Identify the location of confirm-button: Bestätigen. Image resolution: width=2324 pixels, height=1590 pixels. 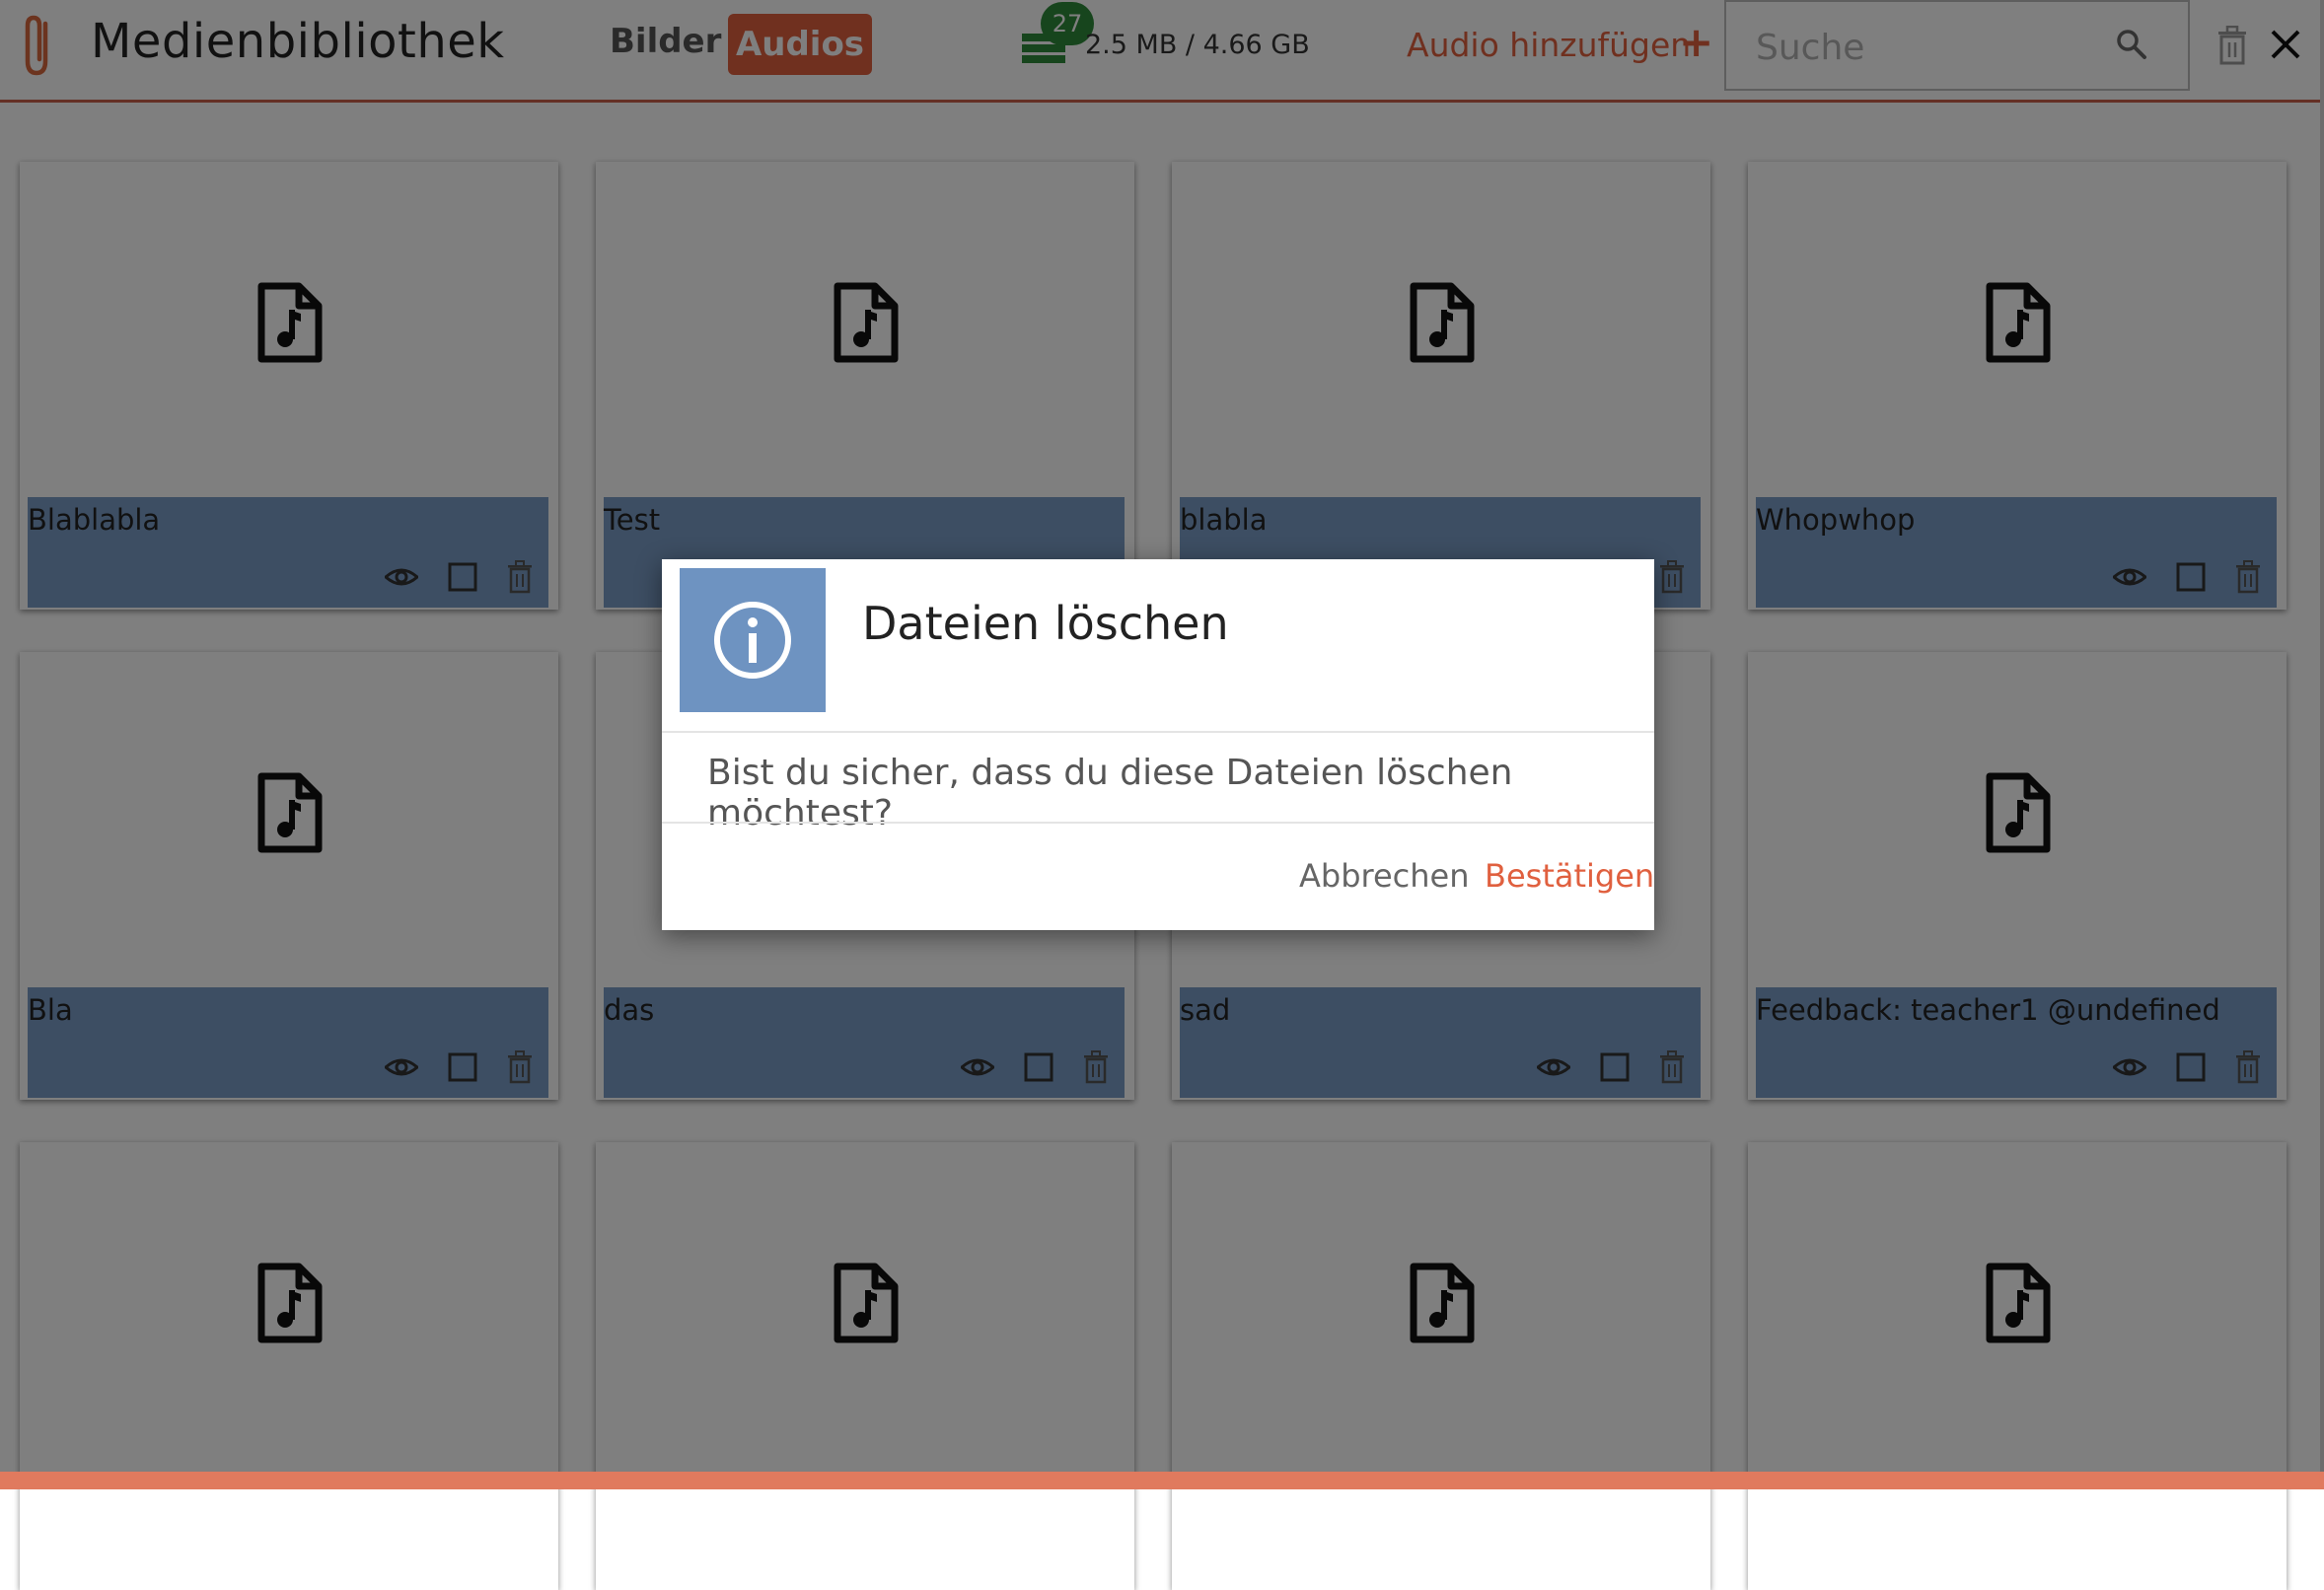
(1569, 876).